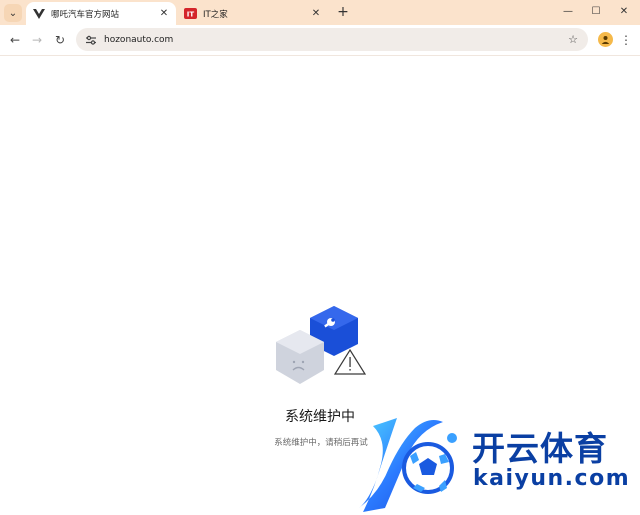  I want to click on browser-toolbar: ← → ↻ hozonauto.com ☆ ⋮, so click(320, 40).